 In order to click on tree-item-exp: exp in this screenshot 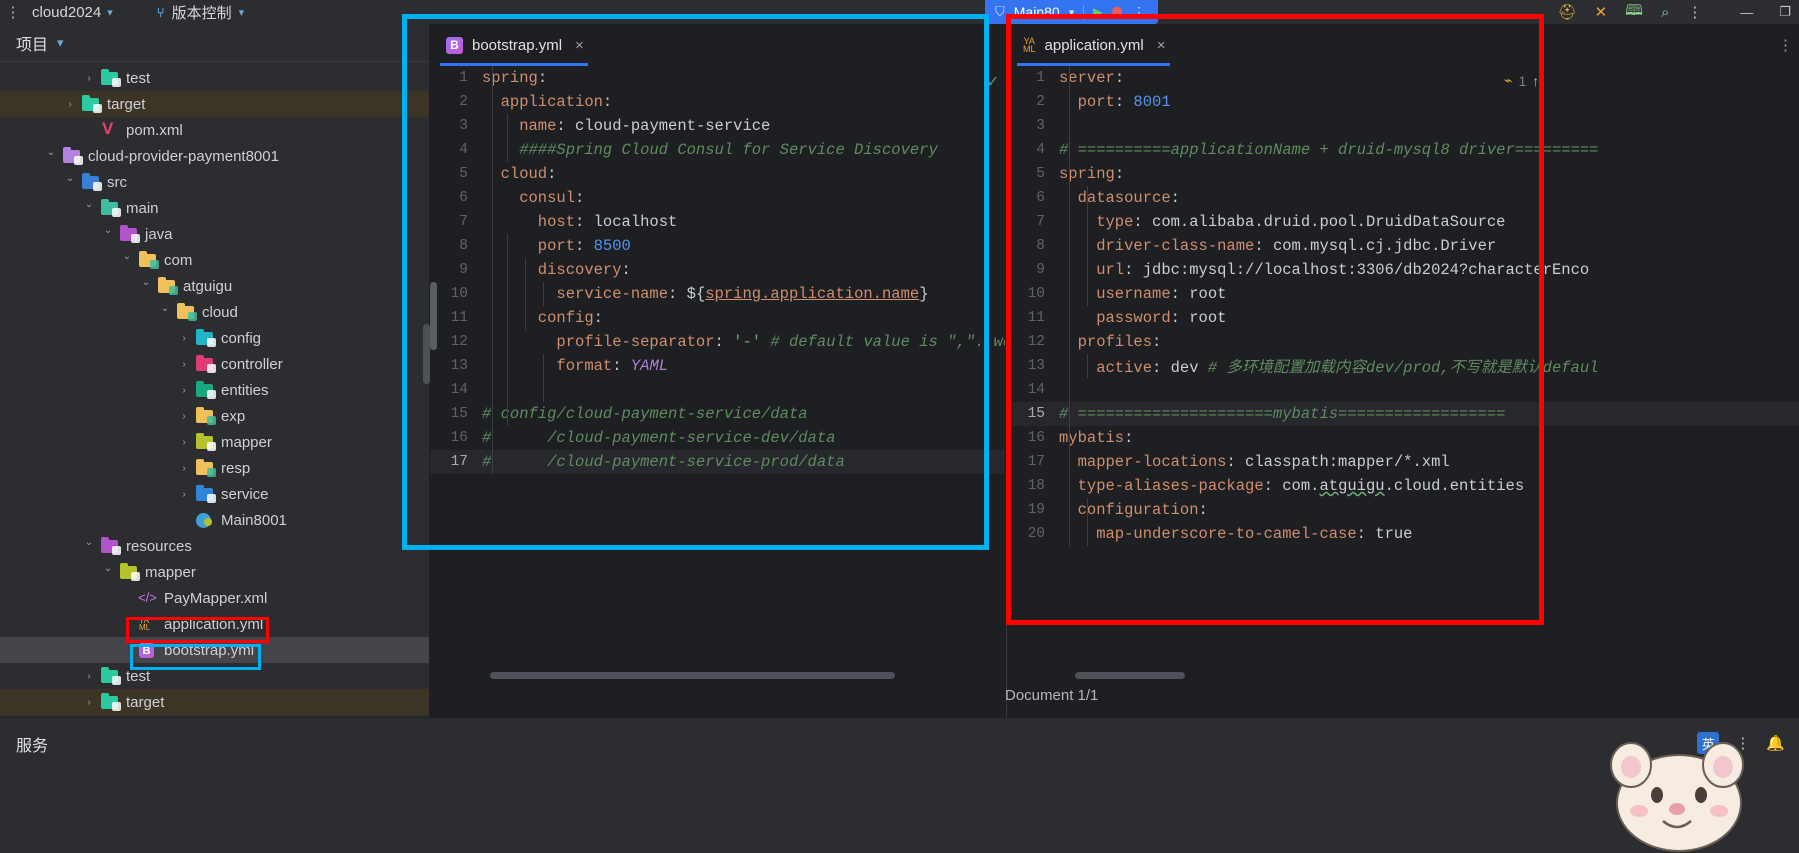, I will do `click(214, 416)`.